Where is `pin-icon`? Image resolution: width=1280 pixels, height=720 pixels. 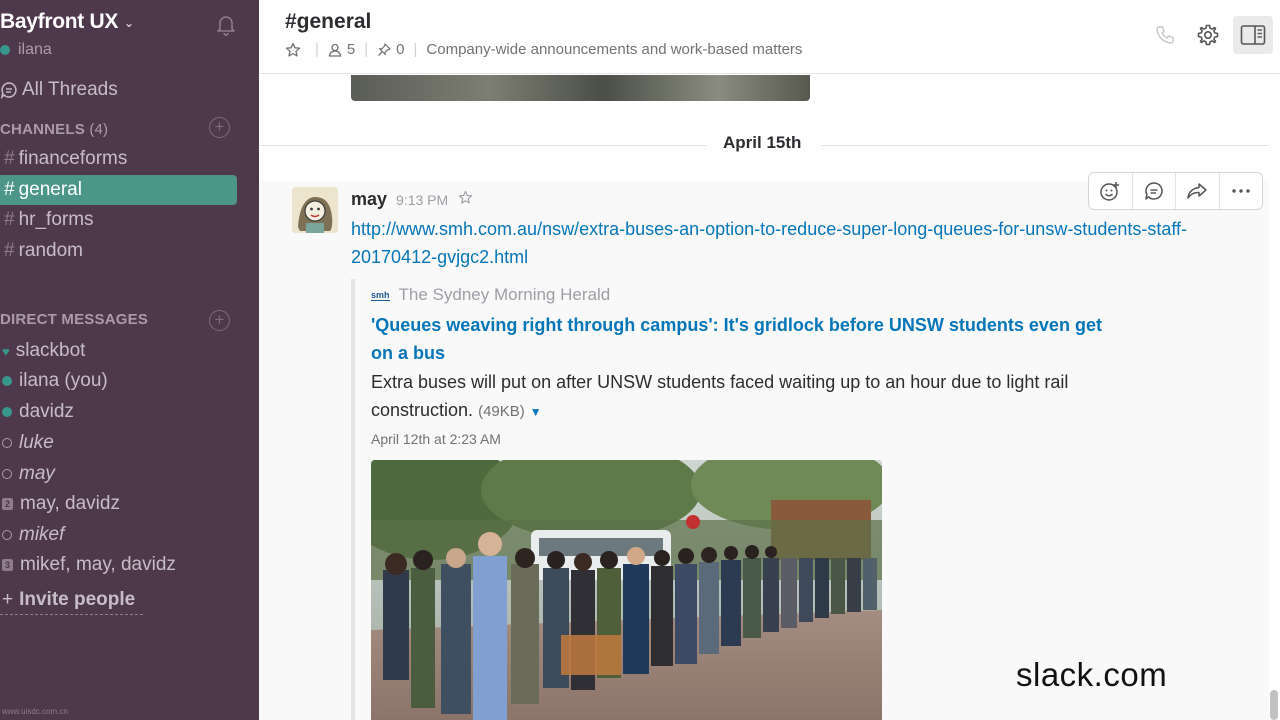 pin-icon is located at coordinates (384, 49).